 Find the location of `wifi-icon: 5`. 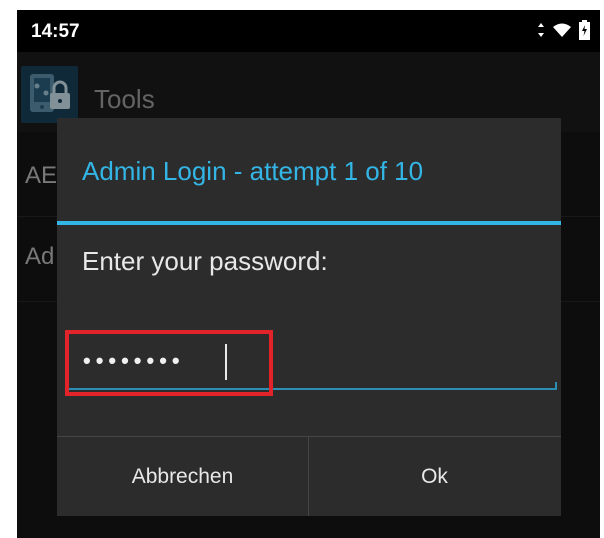

wifi-icon: 5 is located at coordinates (562, 32).